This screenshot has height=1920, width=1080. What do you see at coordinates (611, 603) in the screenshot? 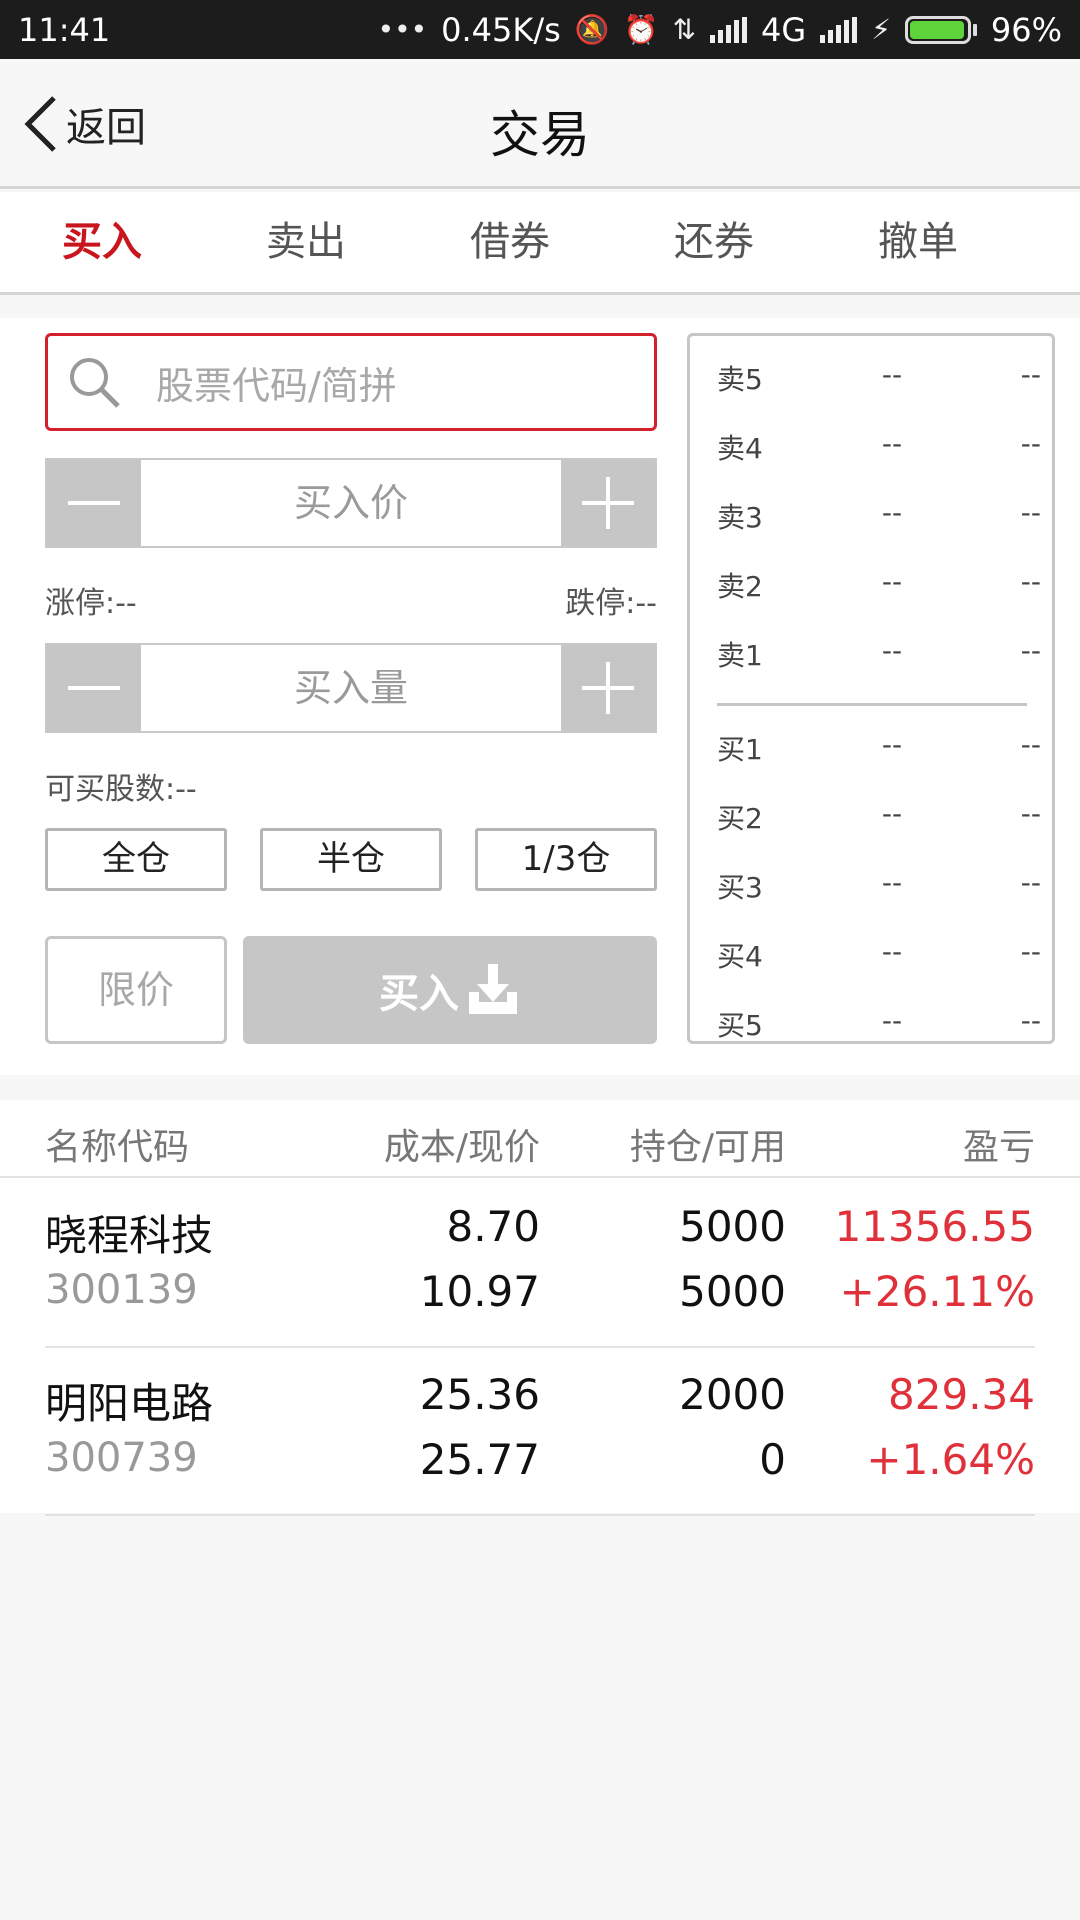
I see `limit-down: 跌停:--` at bounding box center [611, 603].